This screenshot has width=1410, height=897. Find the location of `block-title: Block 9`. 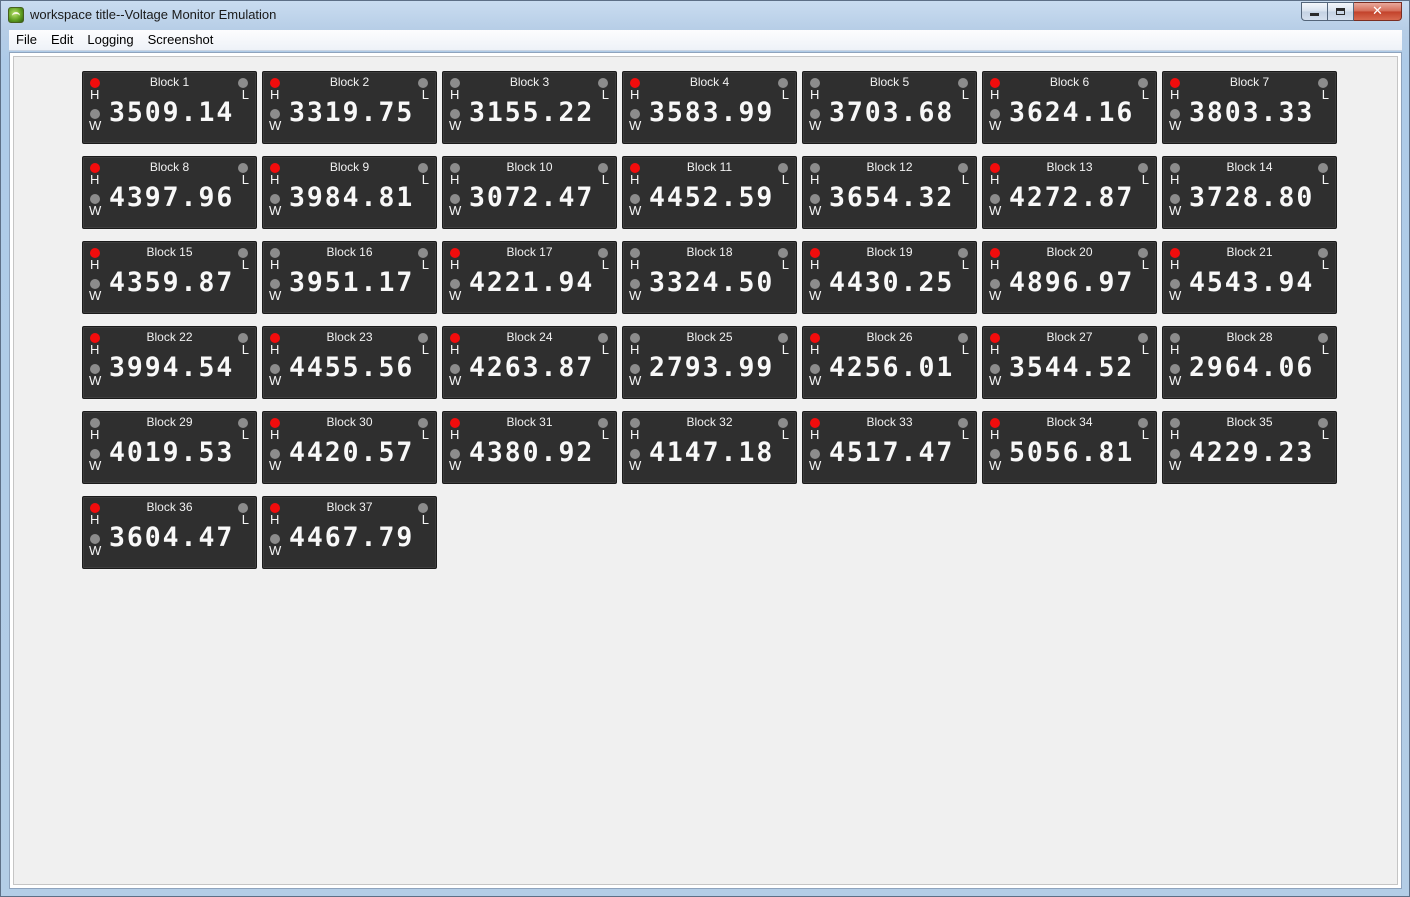

block-title: Block 9 is located at coordinates (349, 167).